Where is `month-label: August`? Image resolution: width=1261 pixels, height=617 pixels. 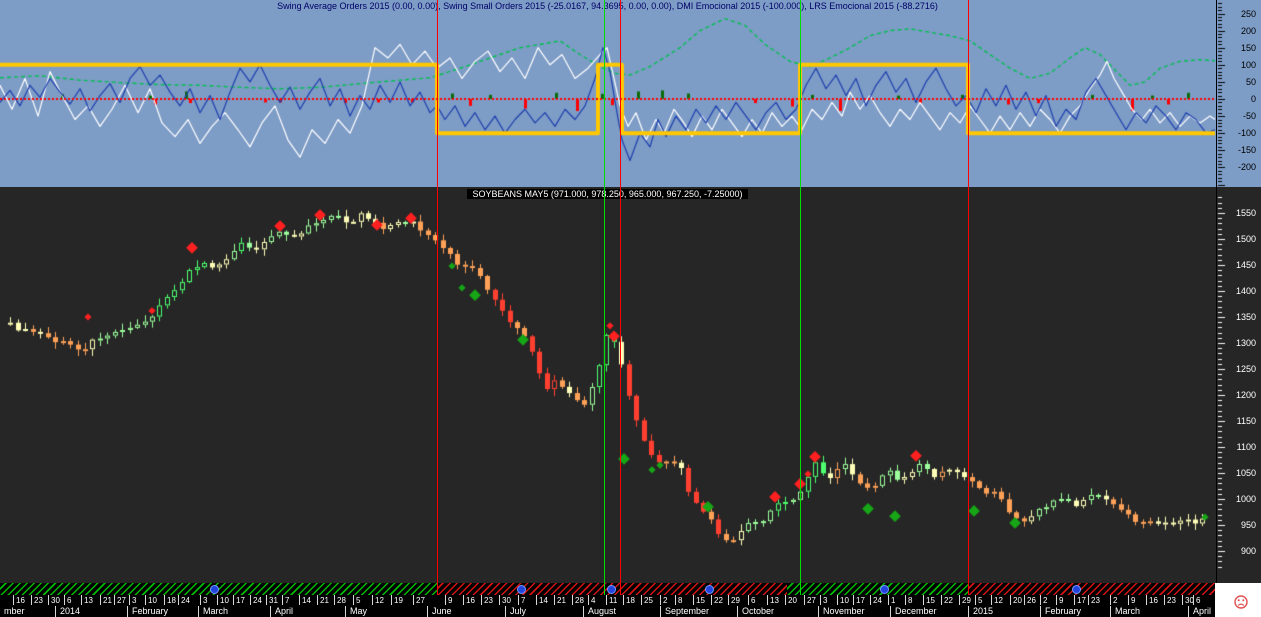 month-label: August is located at coordinates (602, 611).